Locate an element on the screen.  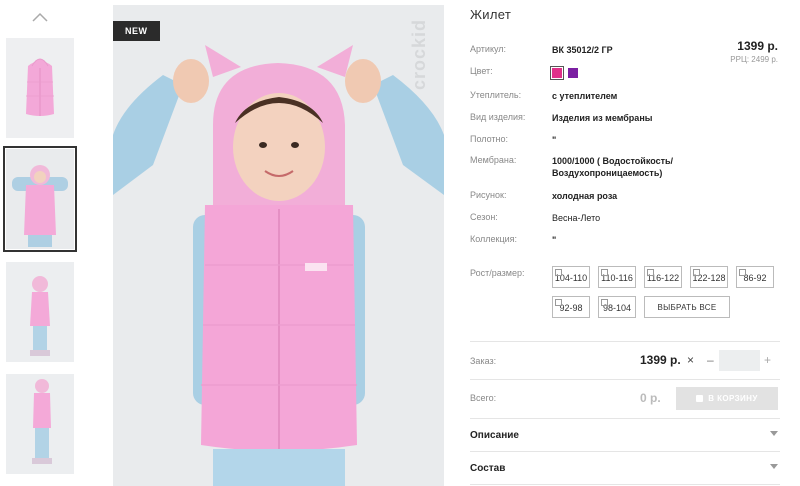
add-to-cart-label: В КОРЗИНУ is located at coordinates (733, 398).